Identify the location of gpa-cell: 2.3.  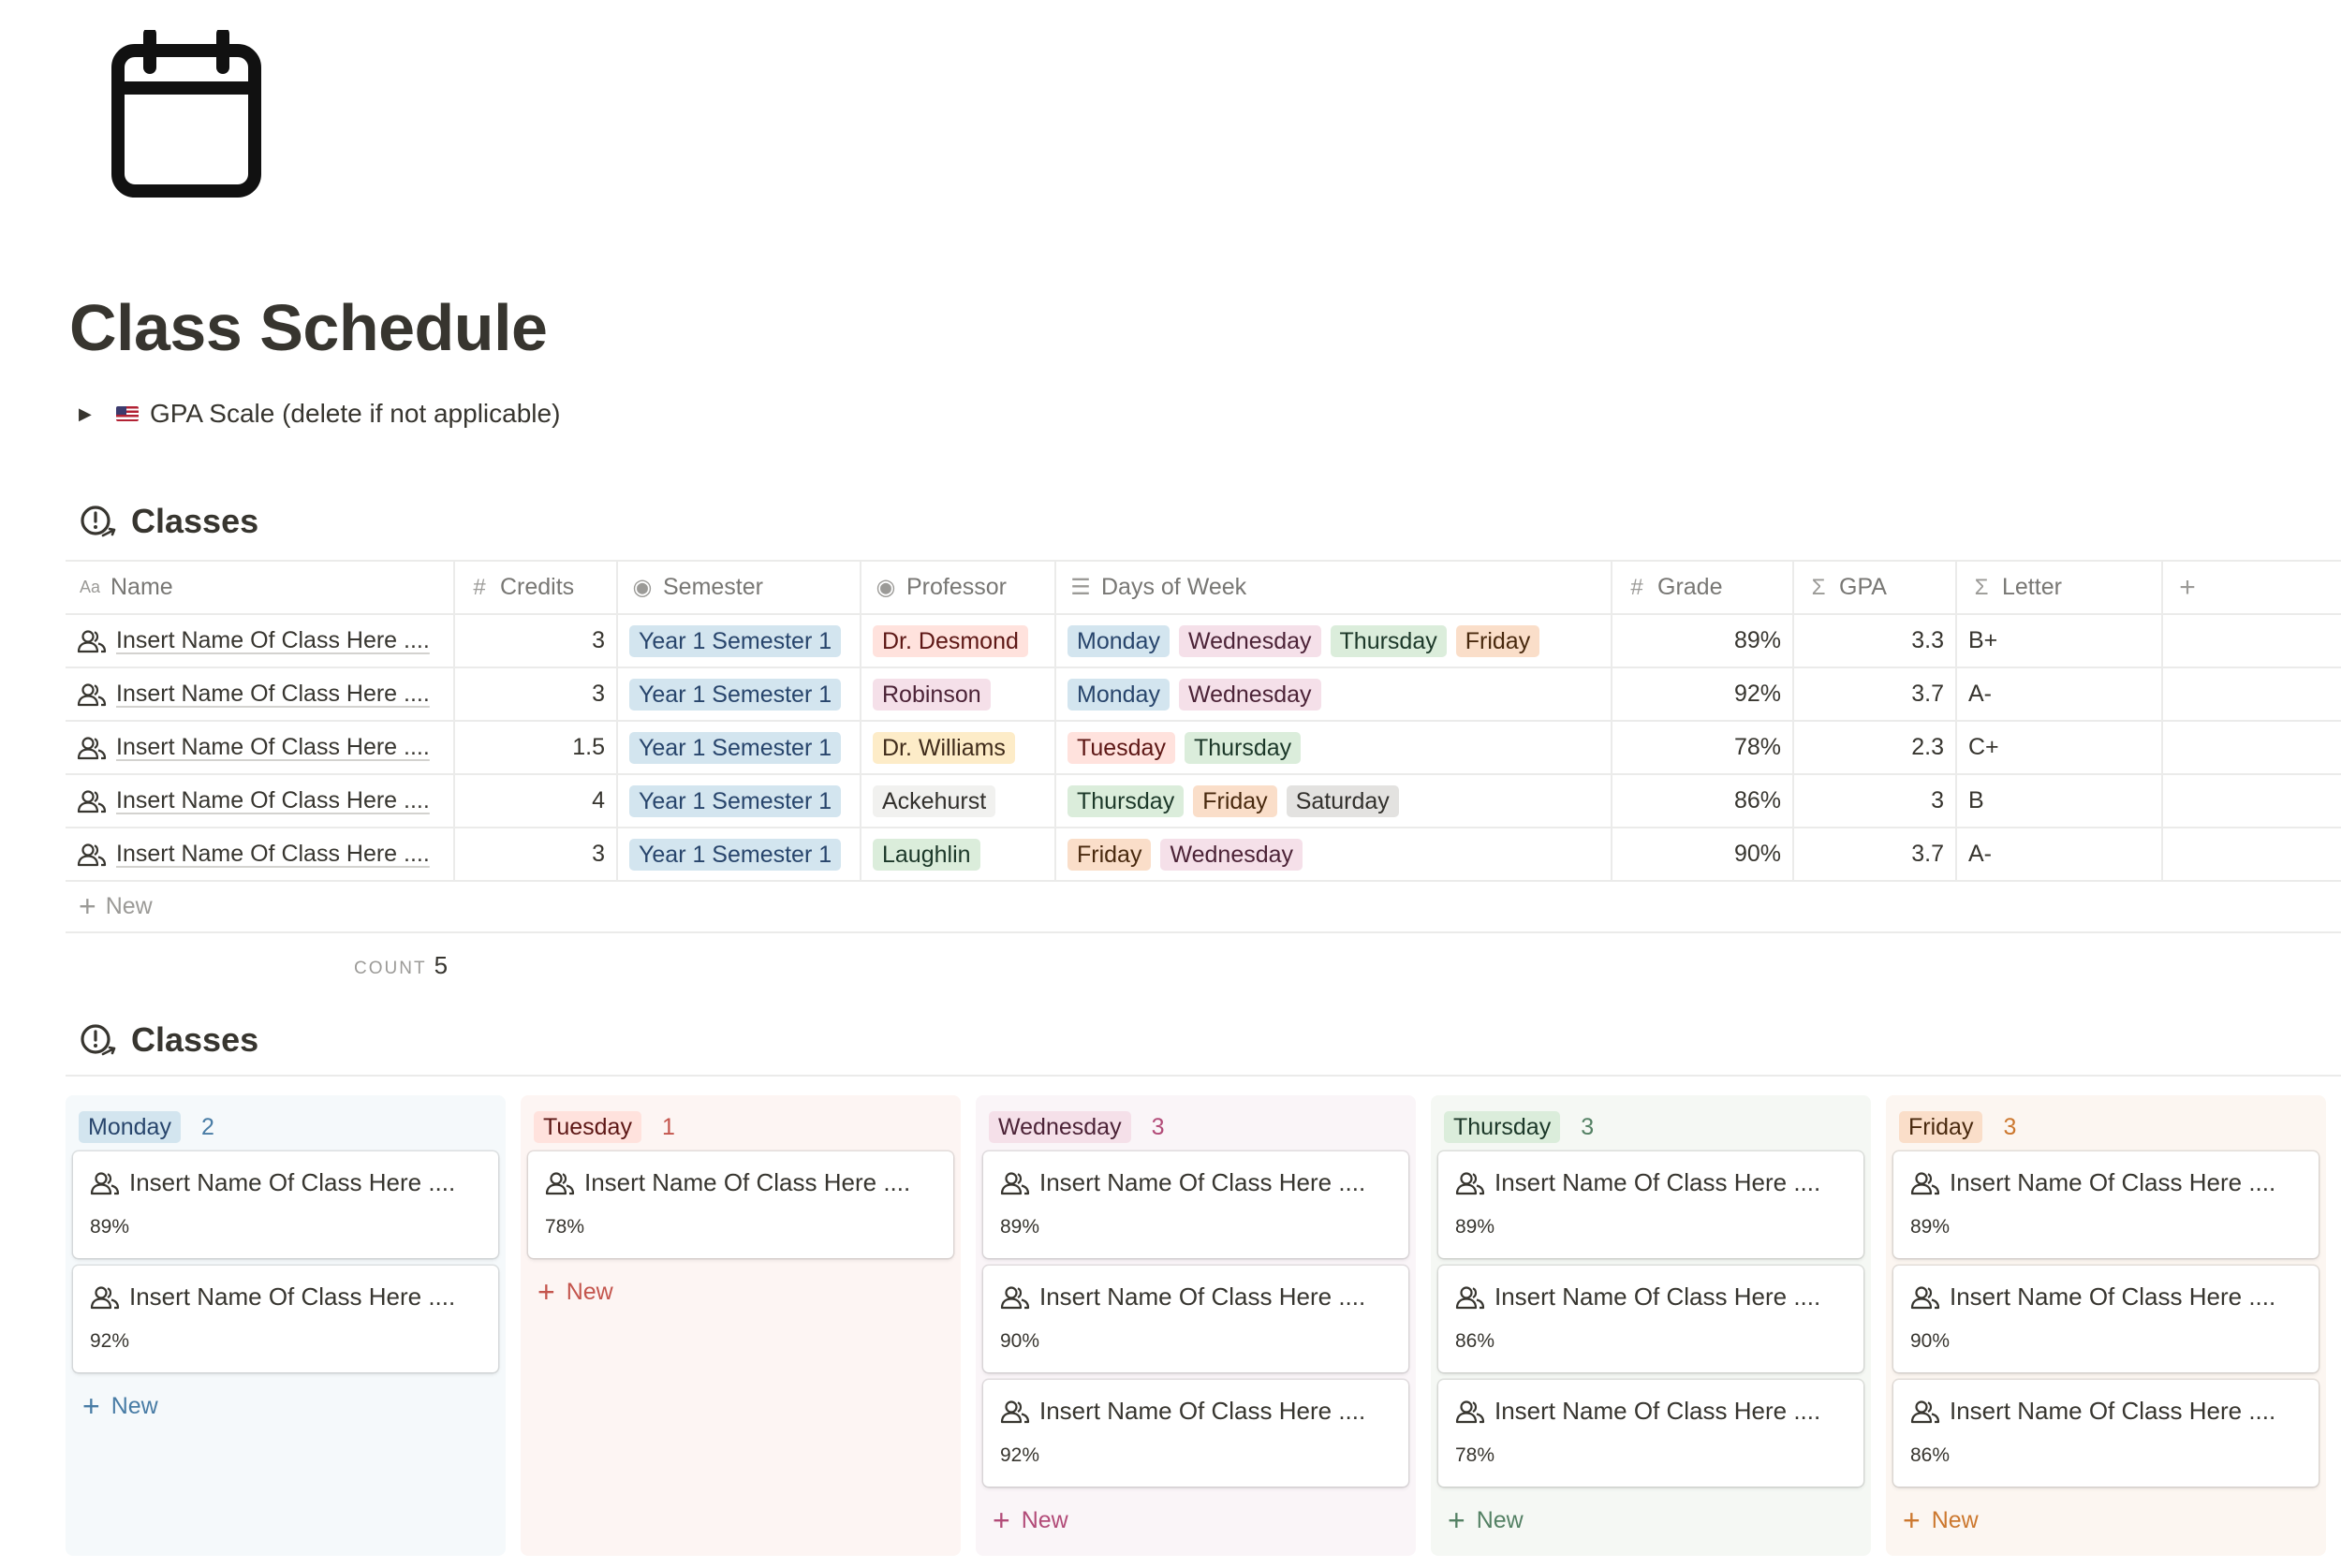
(1875, 748).